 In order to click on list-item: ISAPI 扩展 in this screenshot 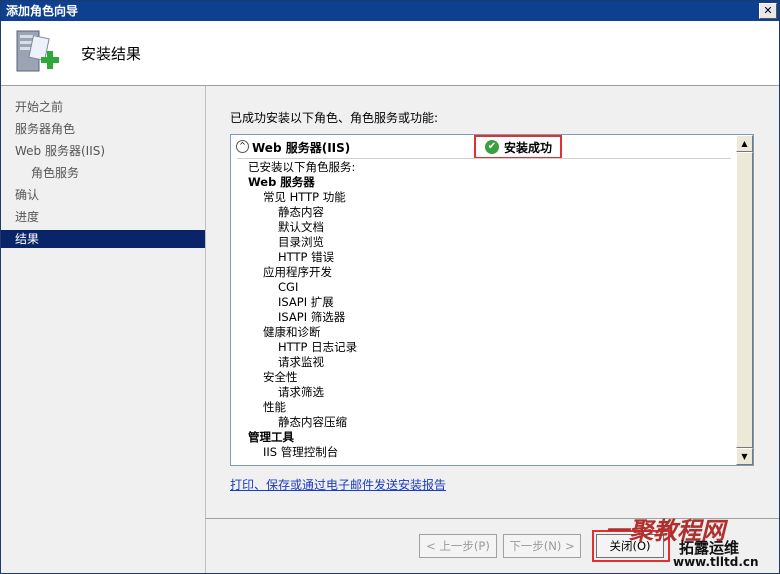, I will do `click(306, 302)`.